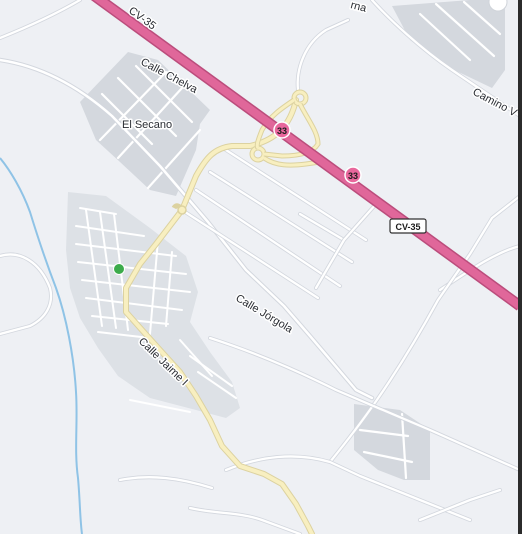 The height and width of the screenshot is (534, 522). I want to click on cv35-shield-label: CV-35, so click(407, 227).